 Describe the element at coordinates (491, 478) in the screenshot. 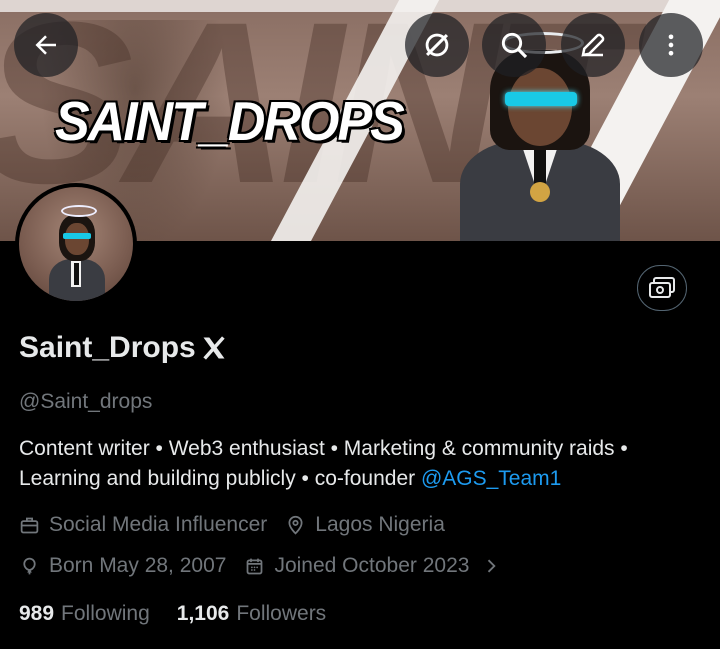

I see `bio-mention-link: @AGS_Team1` at that location.